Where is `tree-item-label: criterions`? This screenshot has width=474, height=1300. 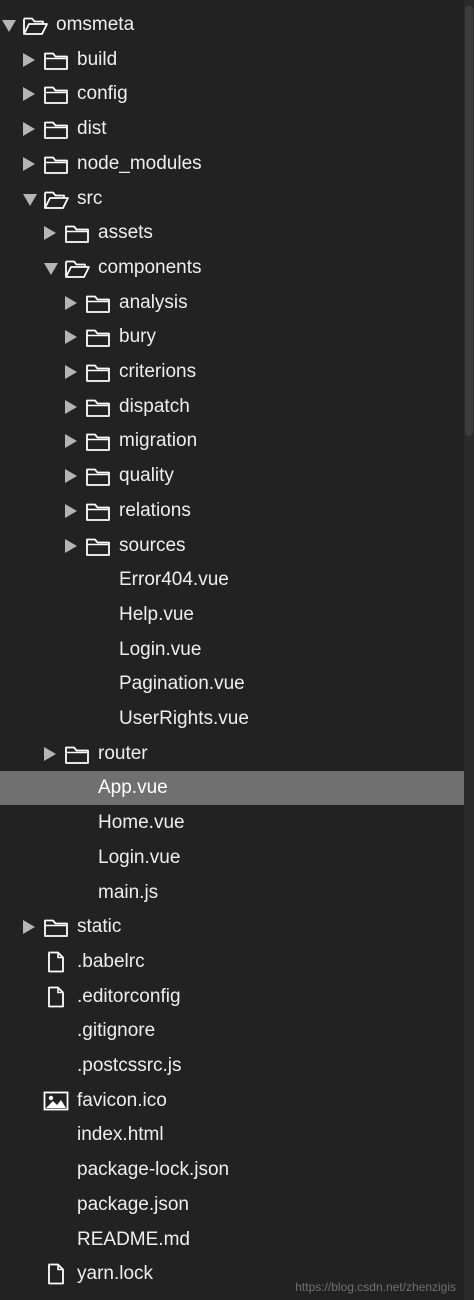 tree-item-label: criterions is located at coordinates (158, 371).